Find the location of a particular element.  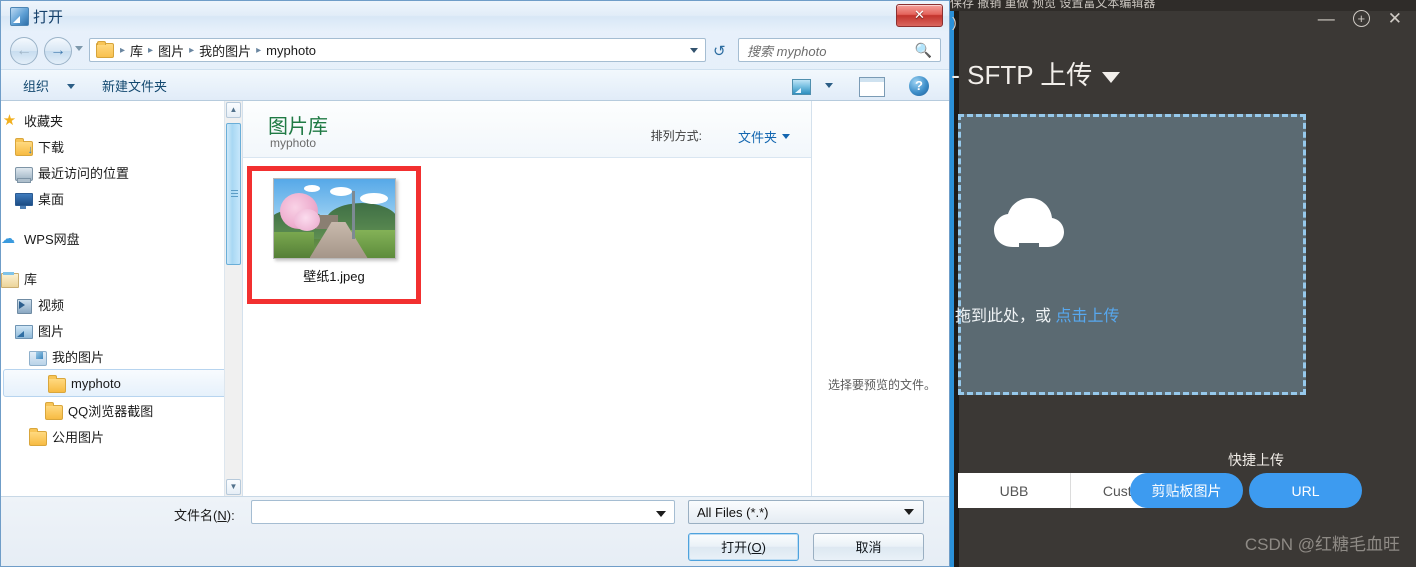

page-title: 图片库 is located at coordinates (298, 127).